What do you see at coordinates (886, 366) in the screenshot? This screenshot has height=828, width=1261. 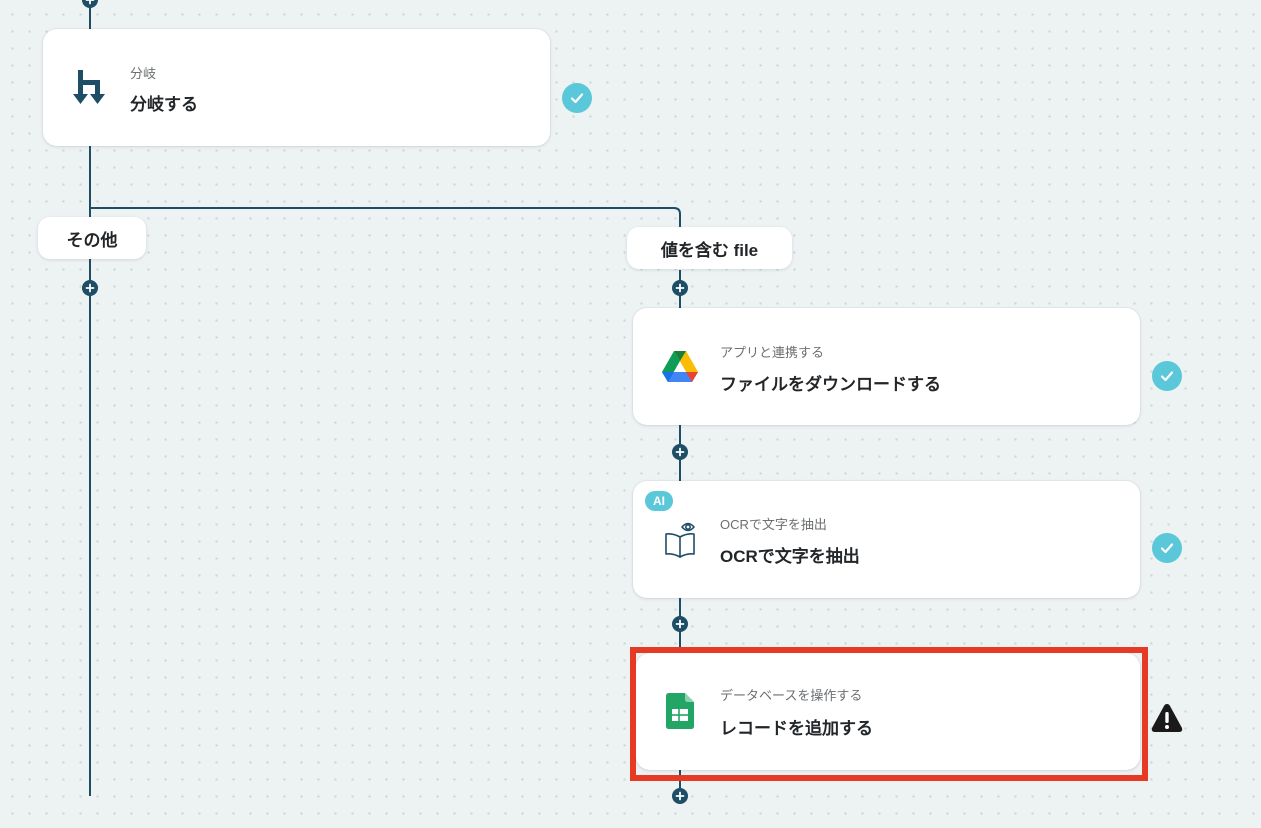 I see `step-node-download-file: アプリと連携する ファイルをダウンロードする` at bounding box center [886, 366].